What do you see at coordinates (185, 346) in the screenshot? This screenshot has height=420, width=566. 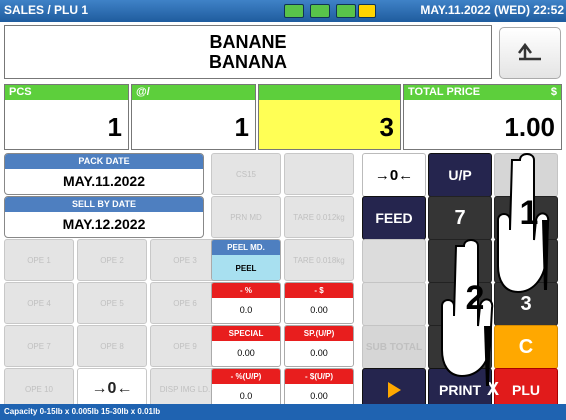 I see `ope9-key: OPE 9` at bounding box center [185, 346].